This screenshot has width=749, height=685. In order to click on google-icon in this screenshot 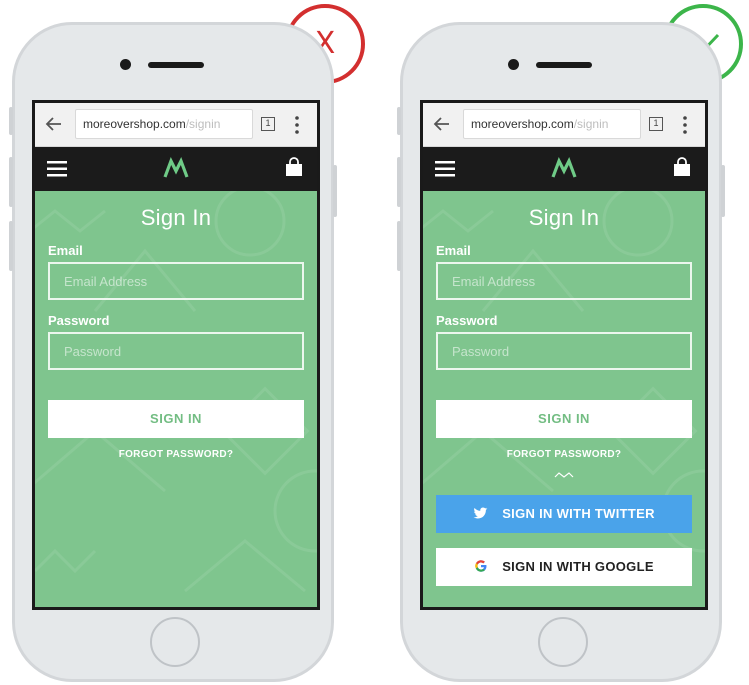, I will do `click(481, 566)`.